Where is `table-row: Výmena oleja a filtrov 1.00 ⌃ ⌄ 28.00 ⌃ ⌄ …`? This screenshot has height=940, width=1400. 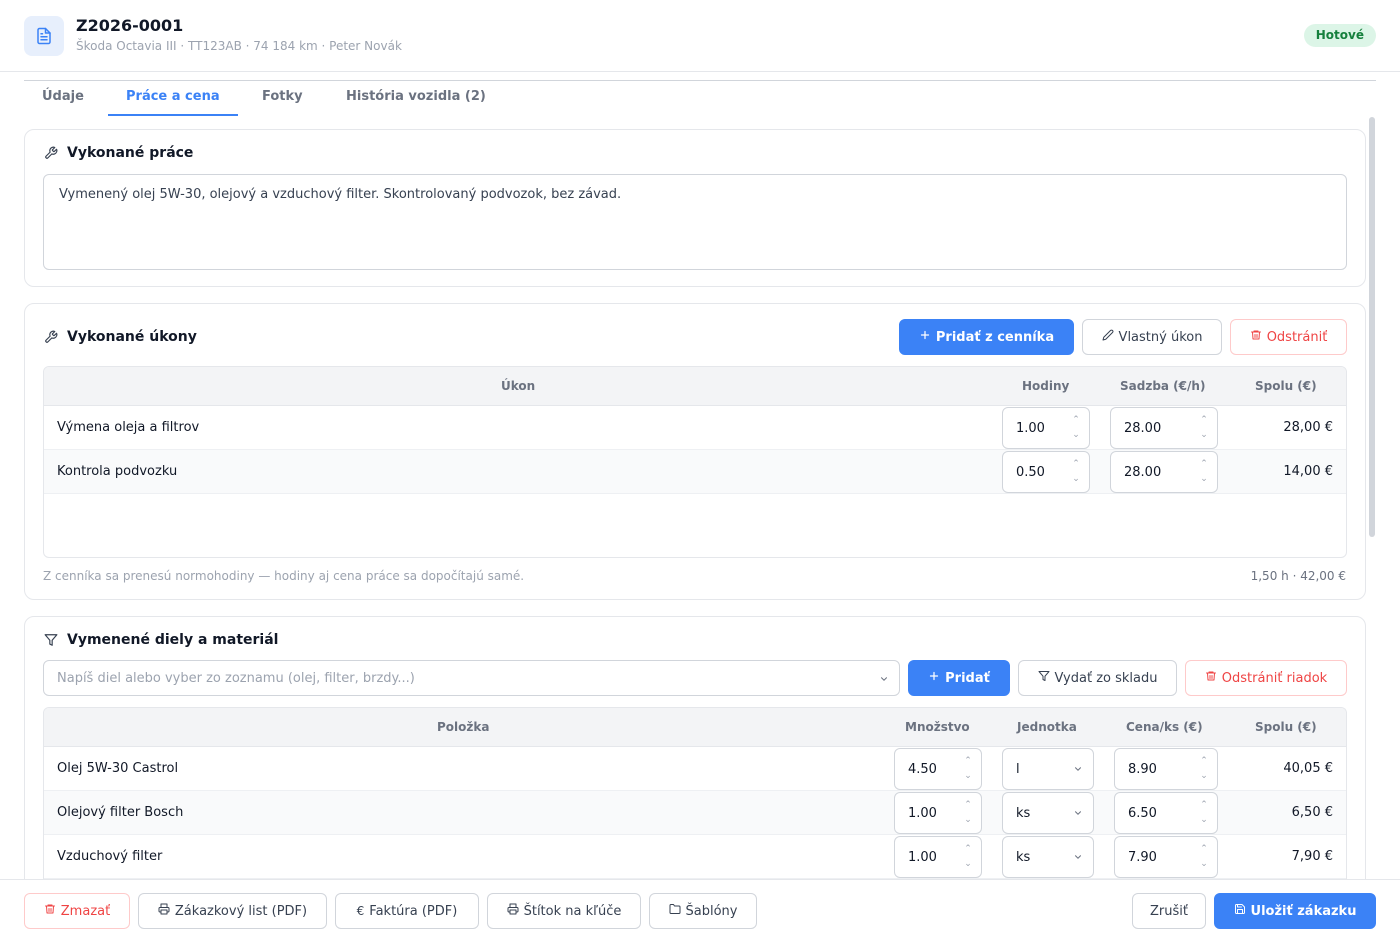
table-row: Výmena oleja a filtrov 1.00 ⌃ ⌄ 28.00 ⌃ ⌄ … is located at coordinates (695, 428).